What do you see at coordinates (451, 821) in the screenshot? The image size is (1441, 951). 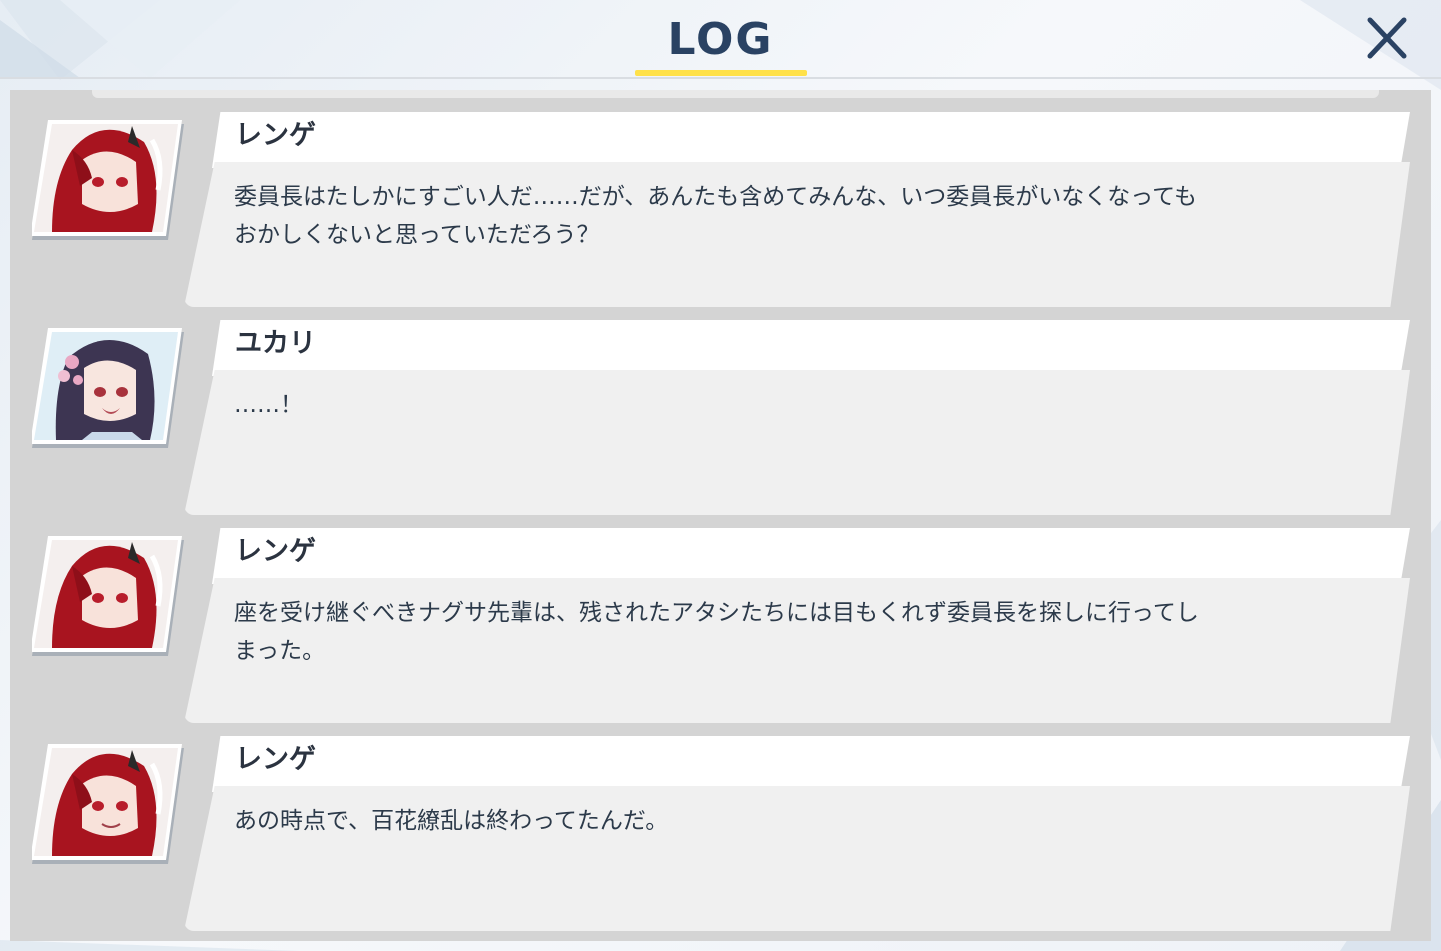 I see `message-text: あの時点で、百花繚乱は終わってたんだ。` at bounding box center [451, 821].